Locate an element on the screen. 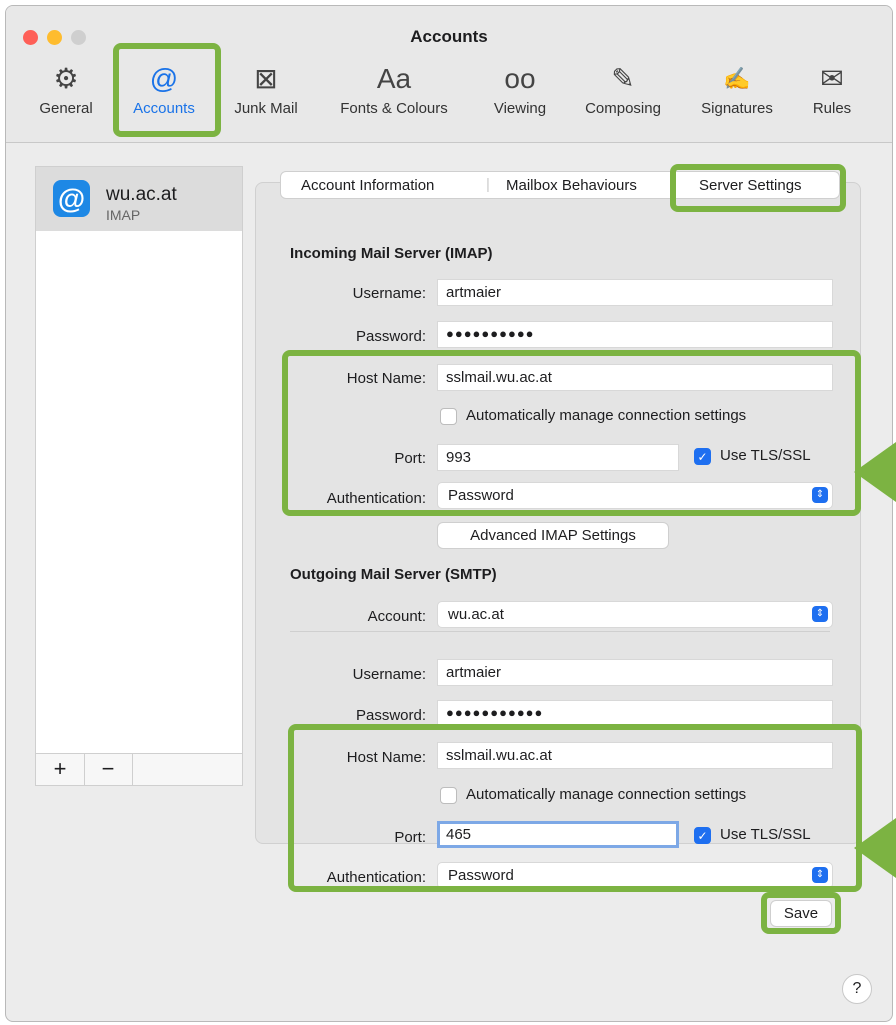 This screenshot has height=1025, width=896. toolbar-general: ⚙ General is located at coordinates (66, 87).